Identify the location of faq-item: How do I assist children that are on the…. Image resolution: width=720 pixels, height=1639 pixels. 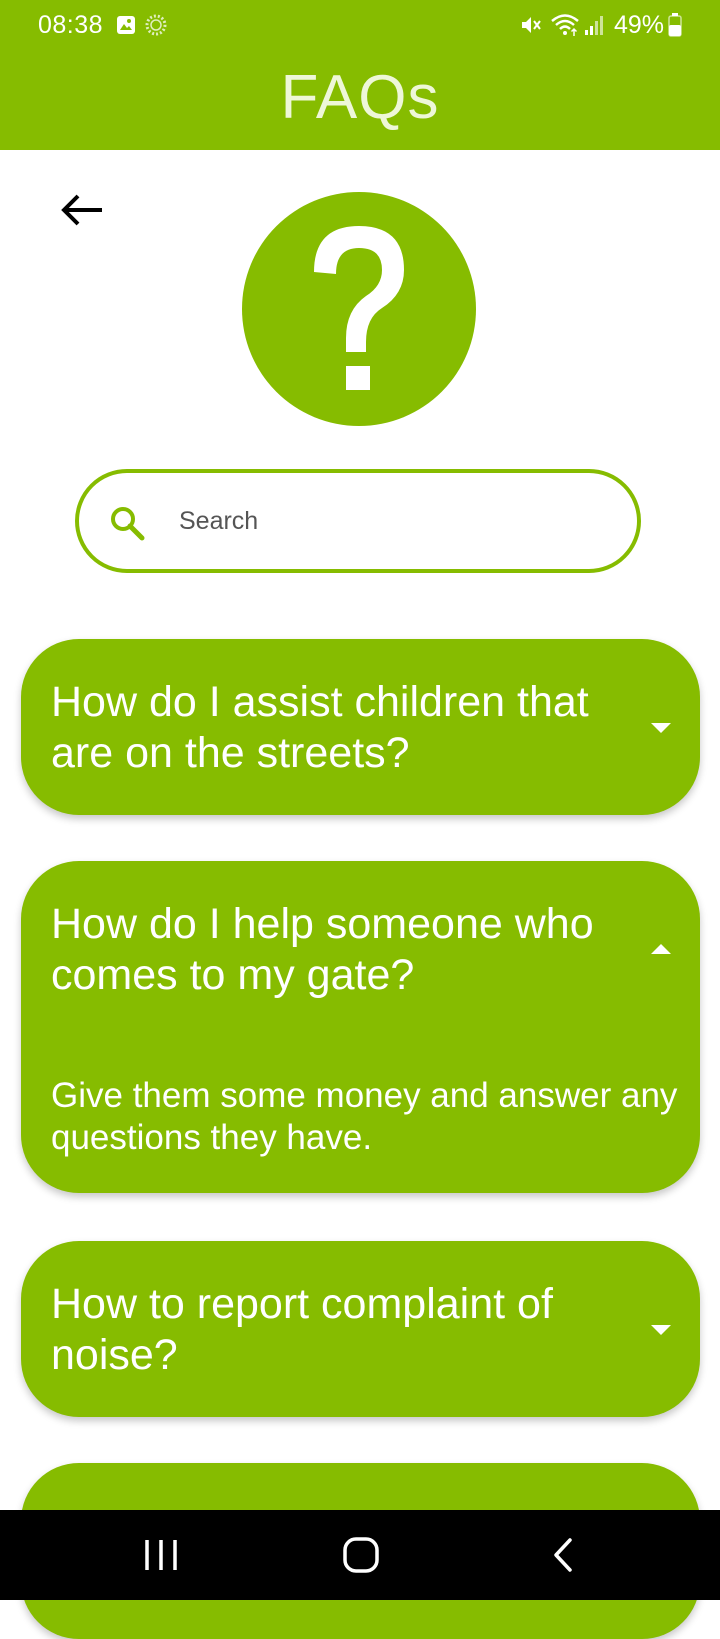
(360, 727).